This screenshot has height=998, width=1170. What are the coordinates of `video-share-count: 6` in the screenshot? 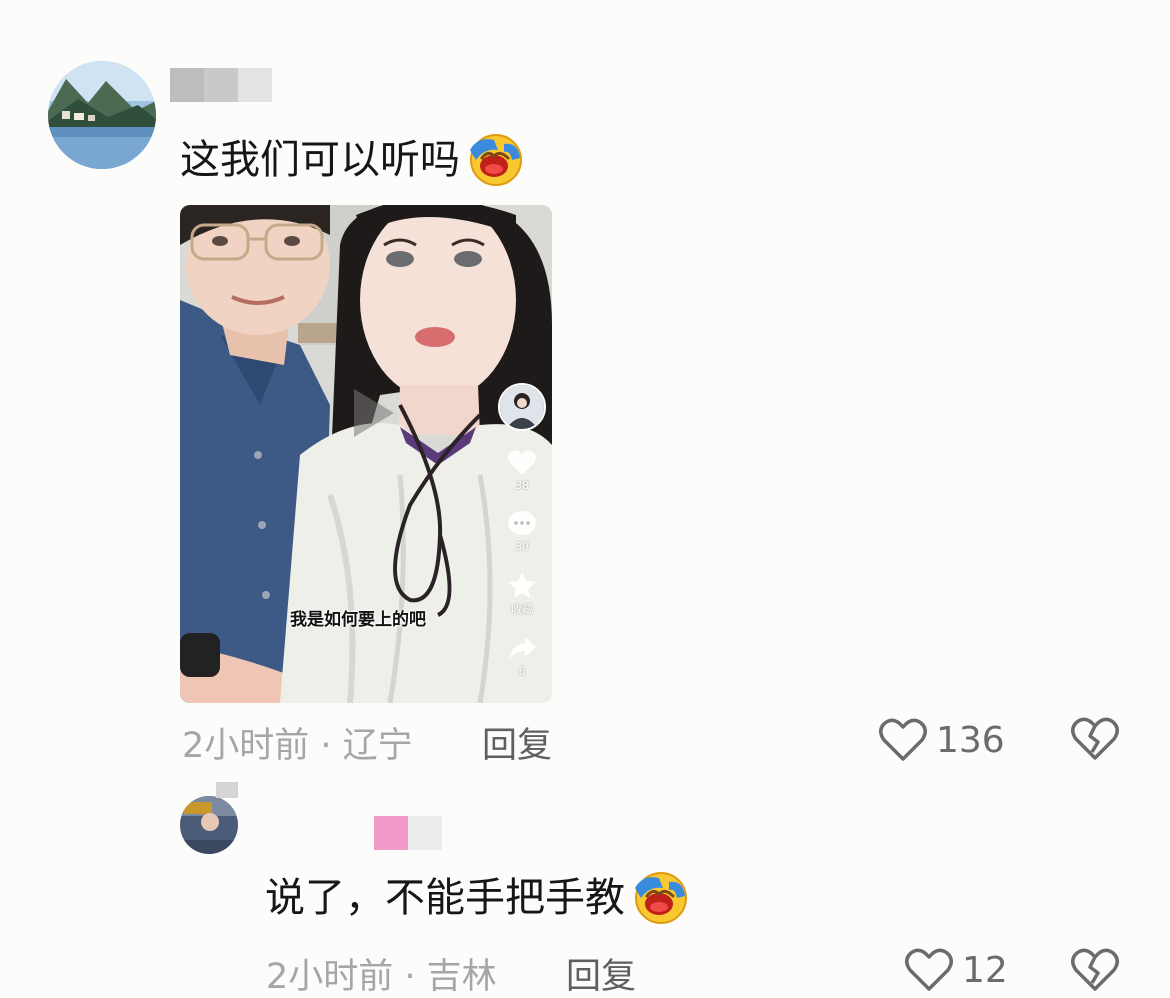 It's located at (522, 671).